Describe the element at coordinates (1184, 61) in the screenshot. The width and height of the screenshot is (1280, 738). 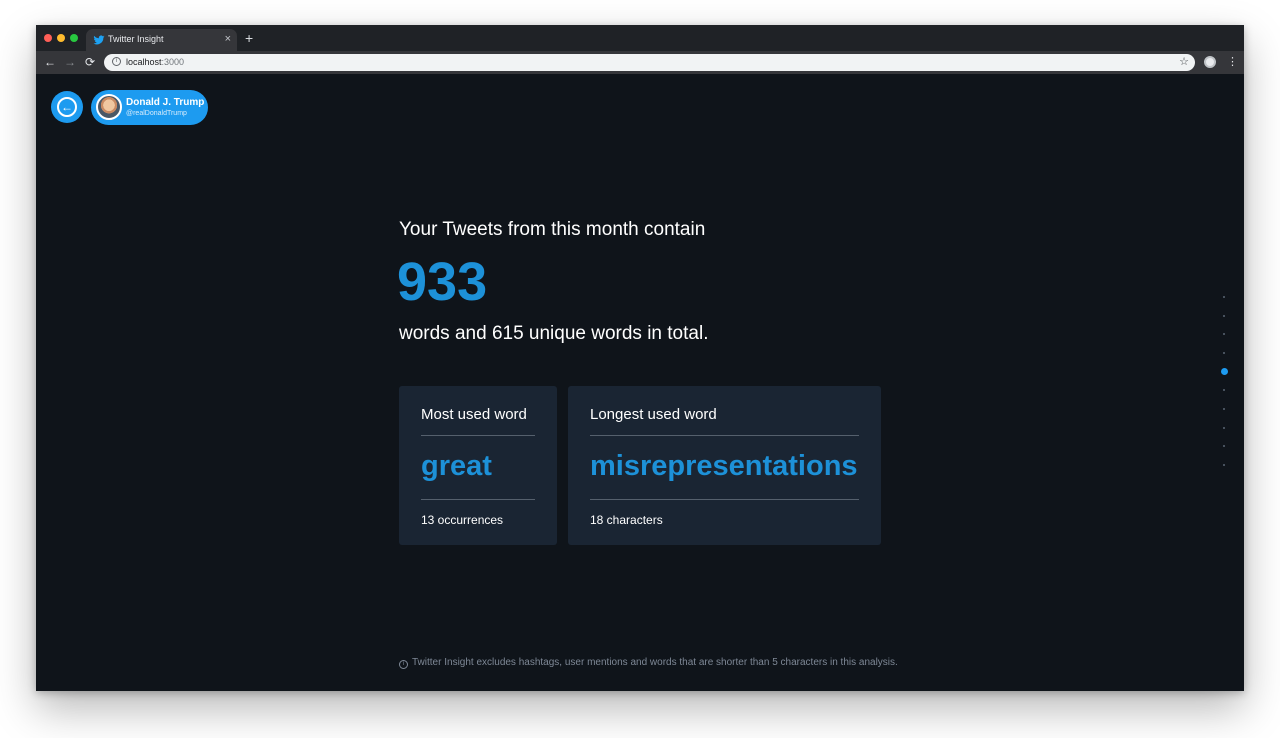
I see `bookmark-star-icon: ☆` at that location.